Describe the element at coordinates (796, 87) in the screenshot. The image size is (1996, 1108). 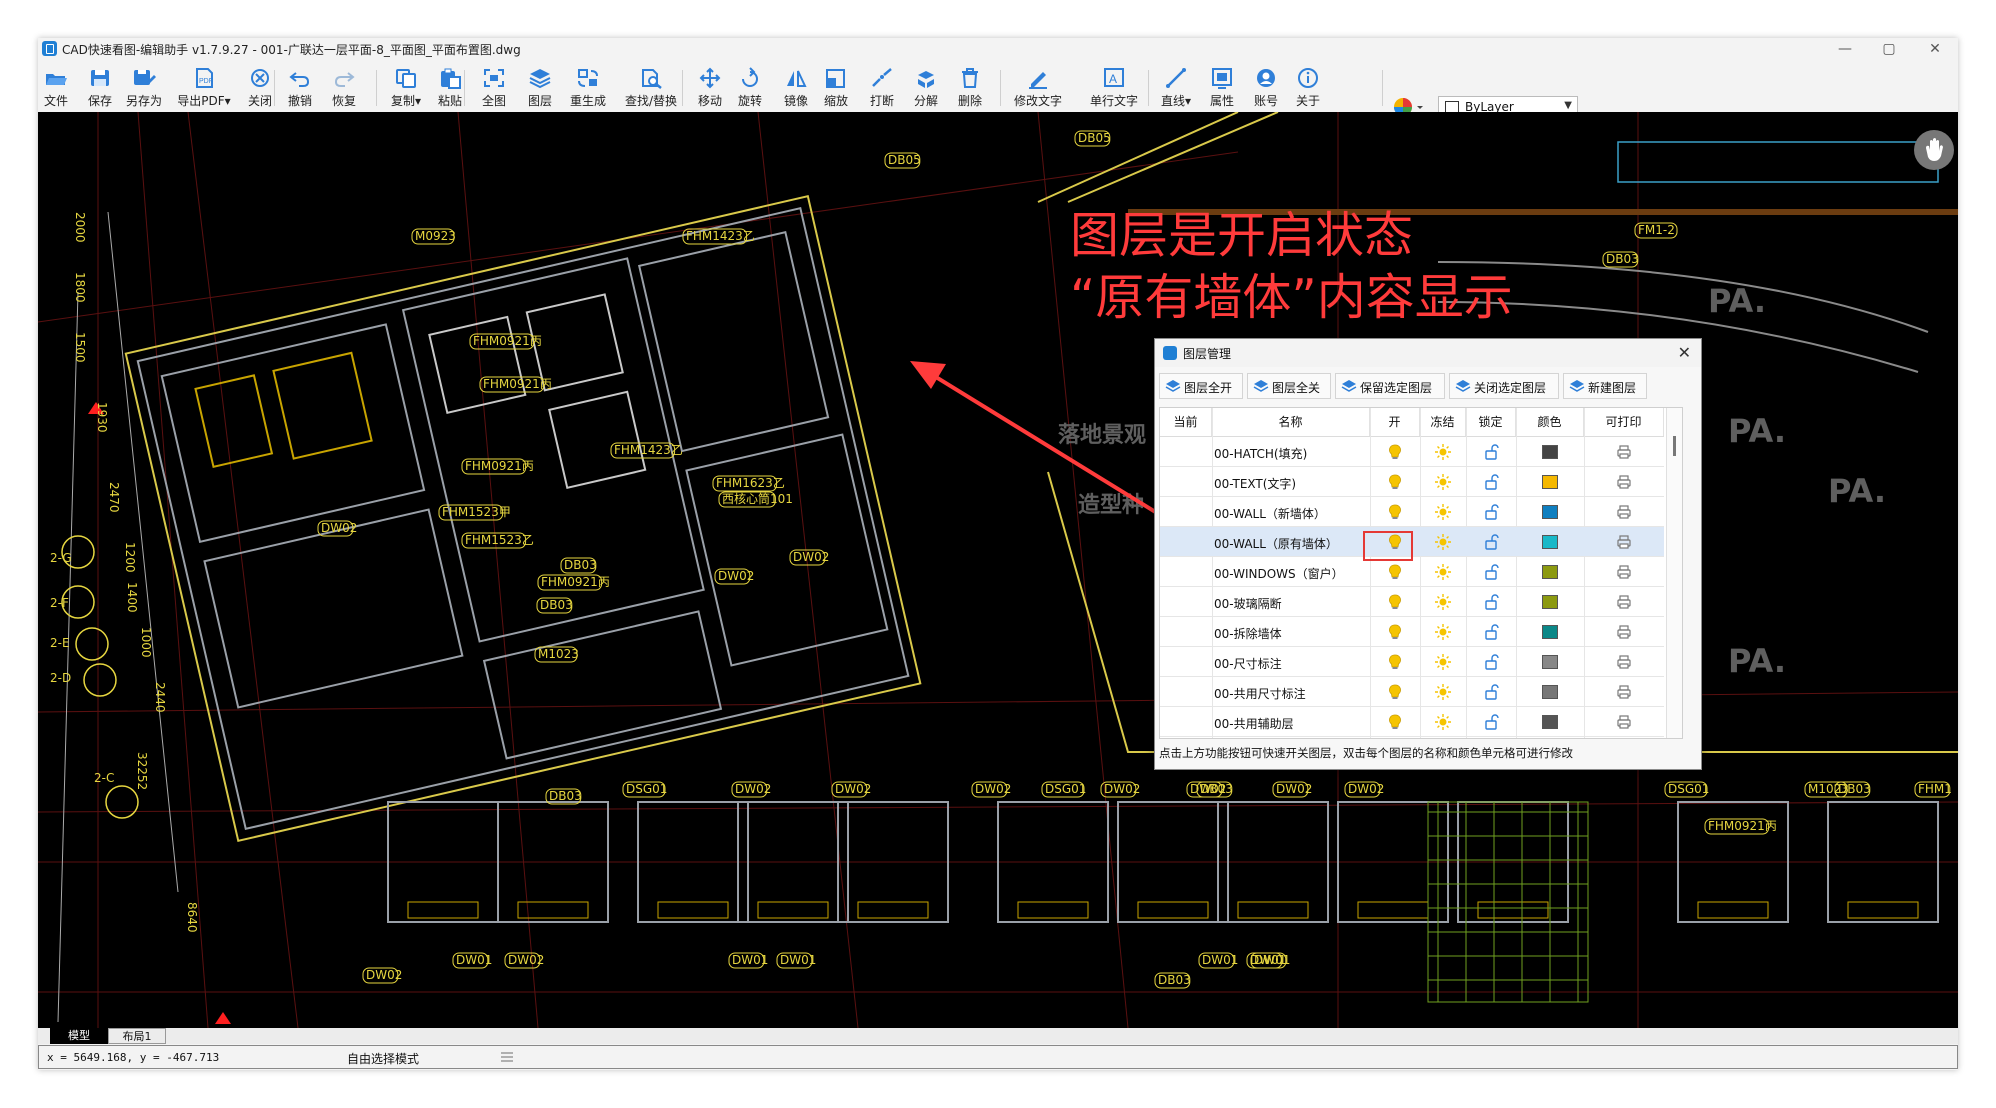
I see `toolbar-button-mirror: 镜像` at that location.